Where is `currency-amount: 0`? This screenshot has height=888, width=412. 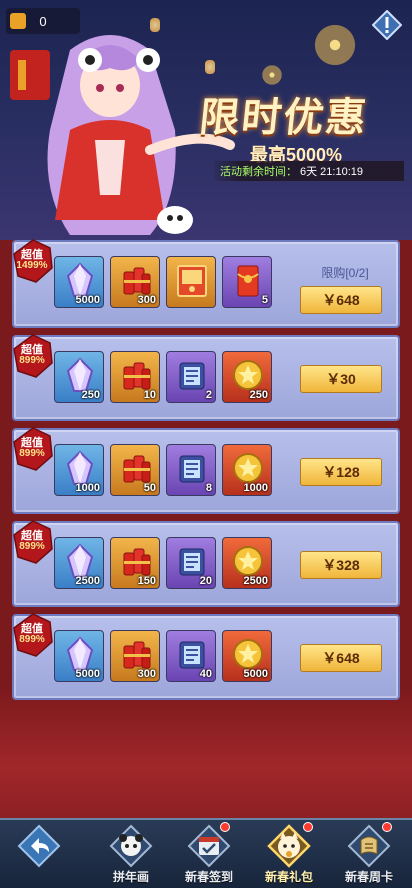
currency-amount: 0 is located at coordinates (43, 21).